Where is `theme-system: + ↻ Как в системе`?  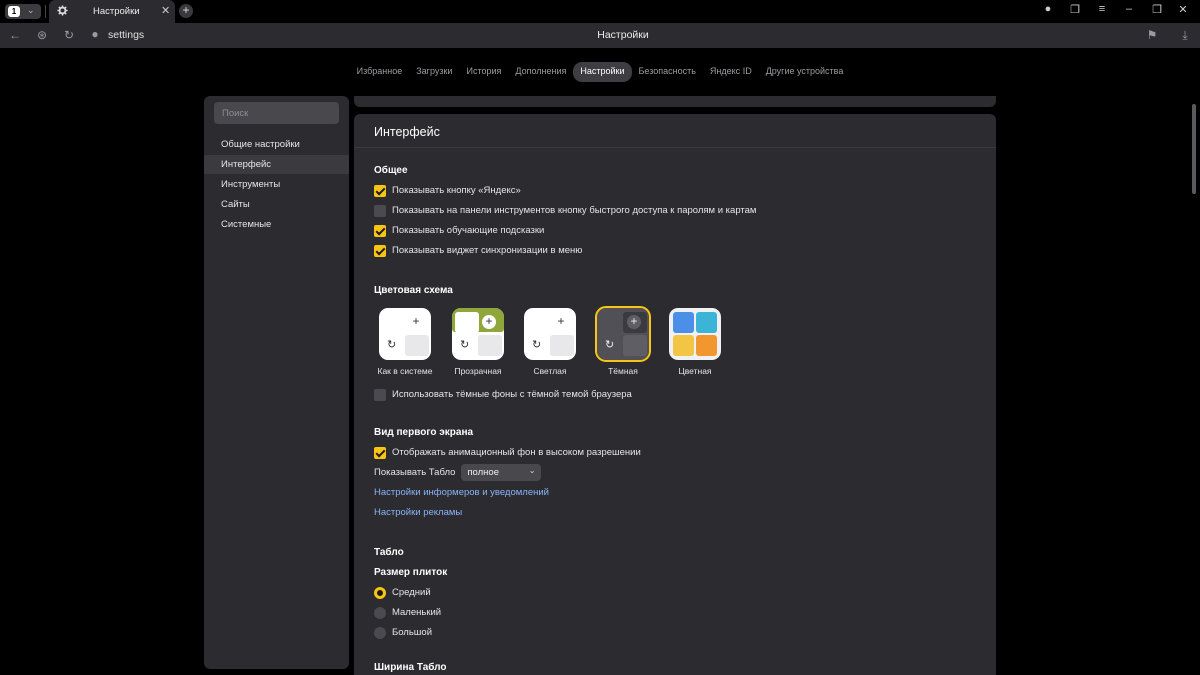 theme-system: + ↻ Как в системе is located at coordinates (405, 342).